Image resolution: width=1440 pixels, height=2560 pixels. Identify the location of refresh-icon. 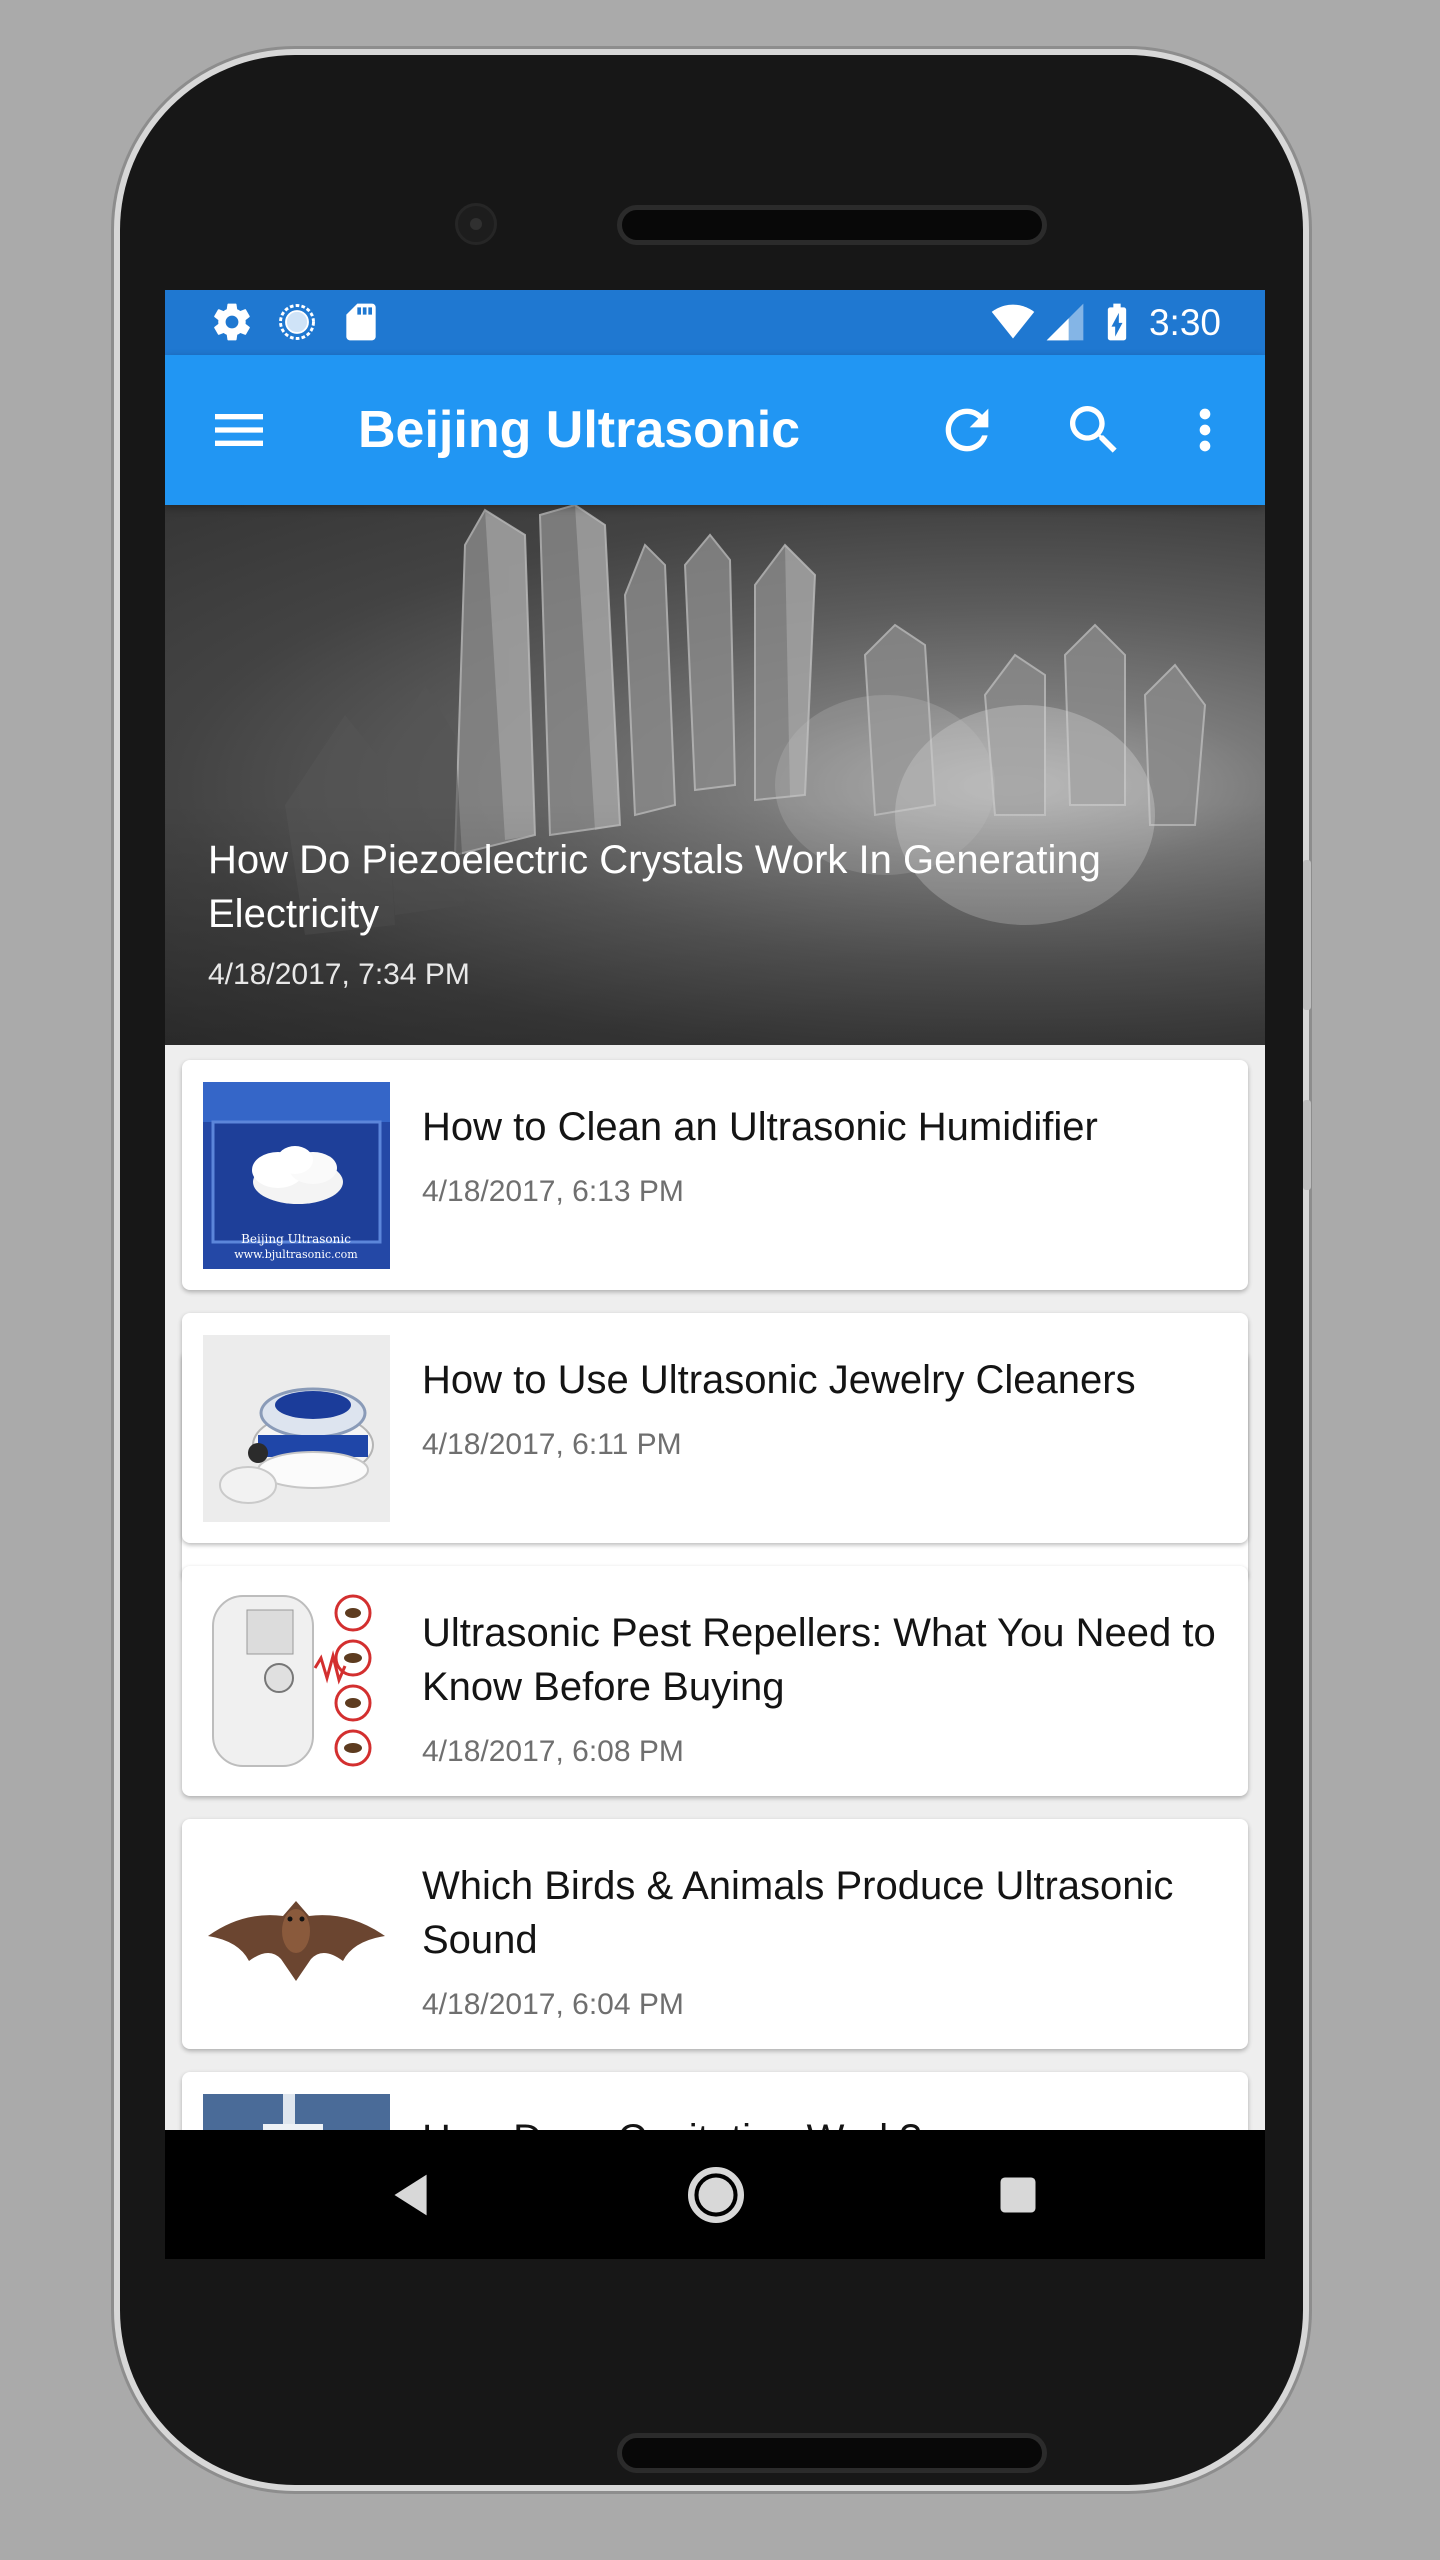
(967, 430).